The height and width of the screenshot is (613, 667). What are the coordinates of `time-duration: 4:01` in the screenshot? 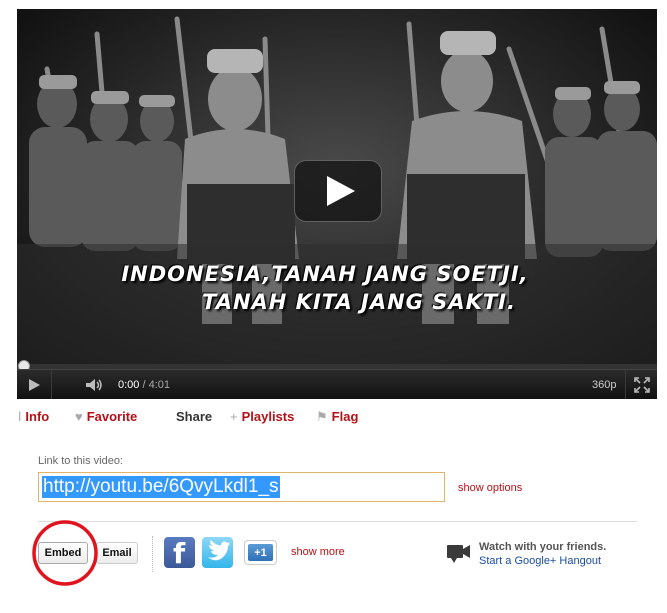 It's located at (159, 385).